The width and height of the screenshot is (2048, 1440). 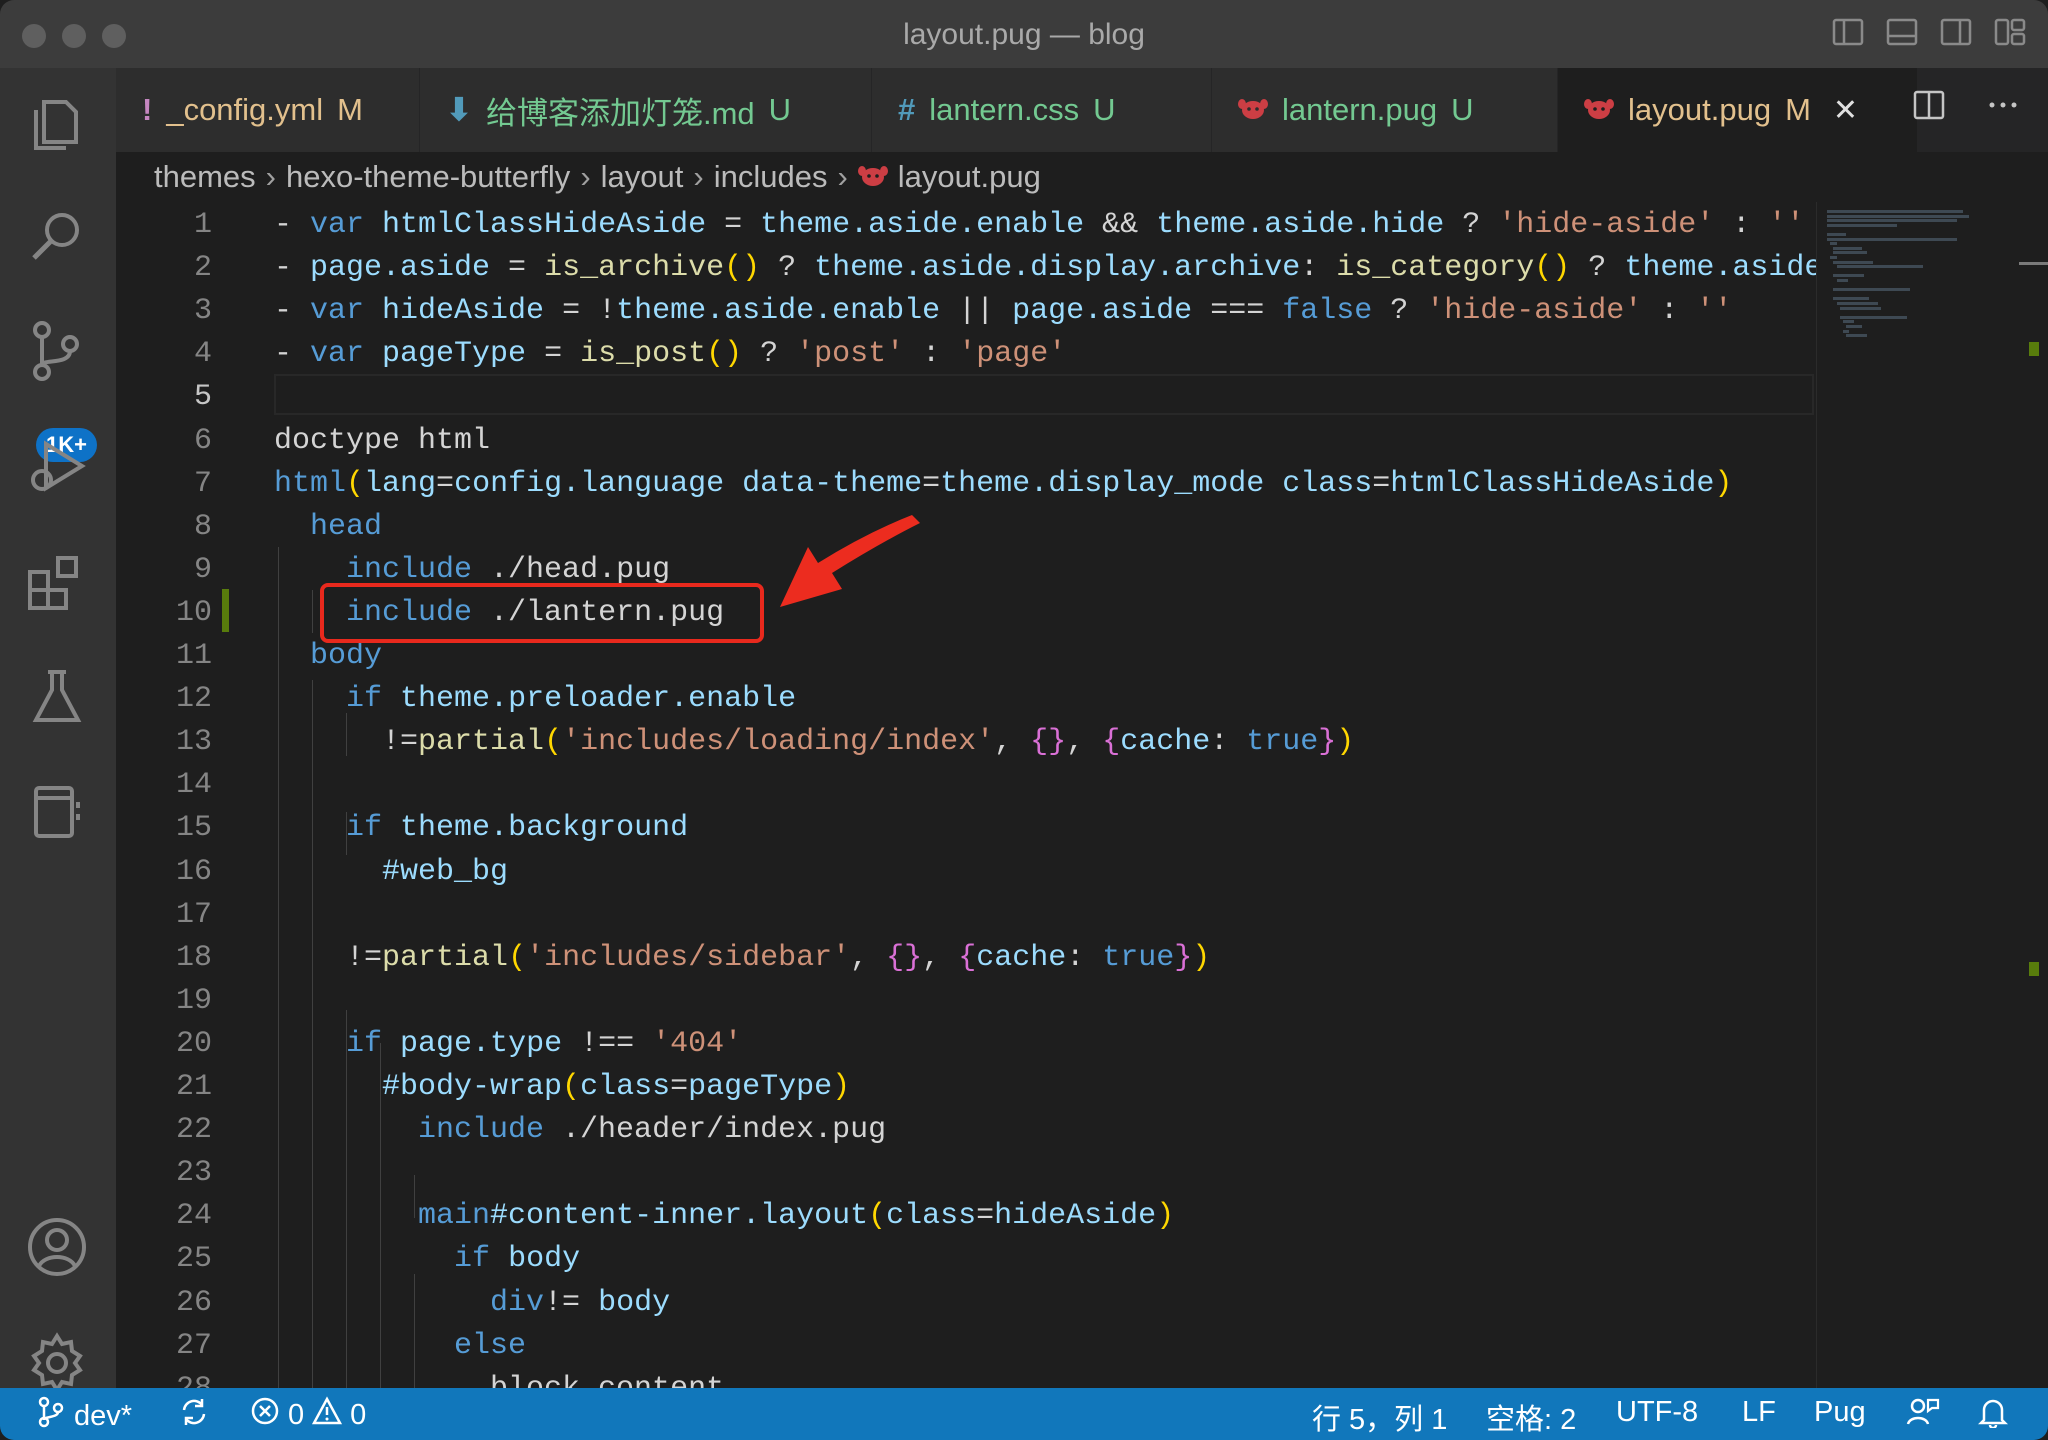 I want to click on toggle-primary-sidebar-icon, so click(x=1848, y=32).